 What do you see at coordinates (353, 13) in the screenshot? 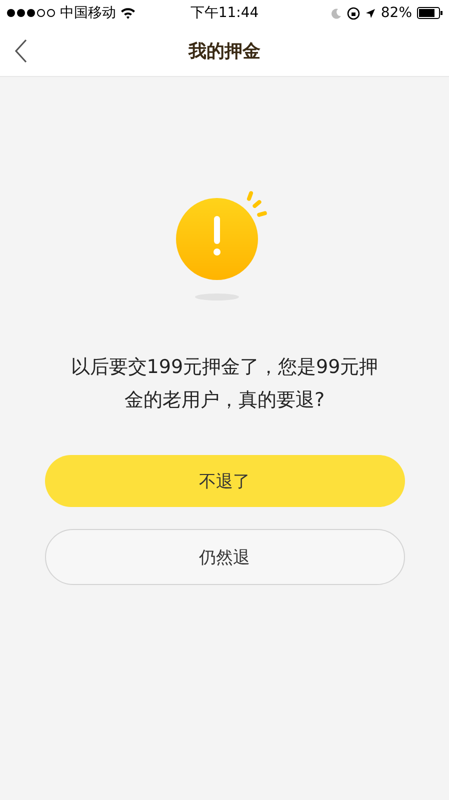
I see `rotation-lock-icon` at bounding box center [353, 13].